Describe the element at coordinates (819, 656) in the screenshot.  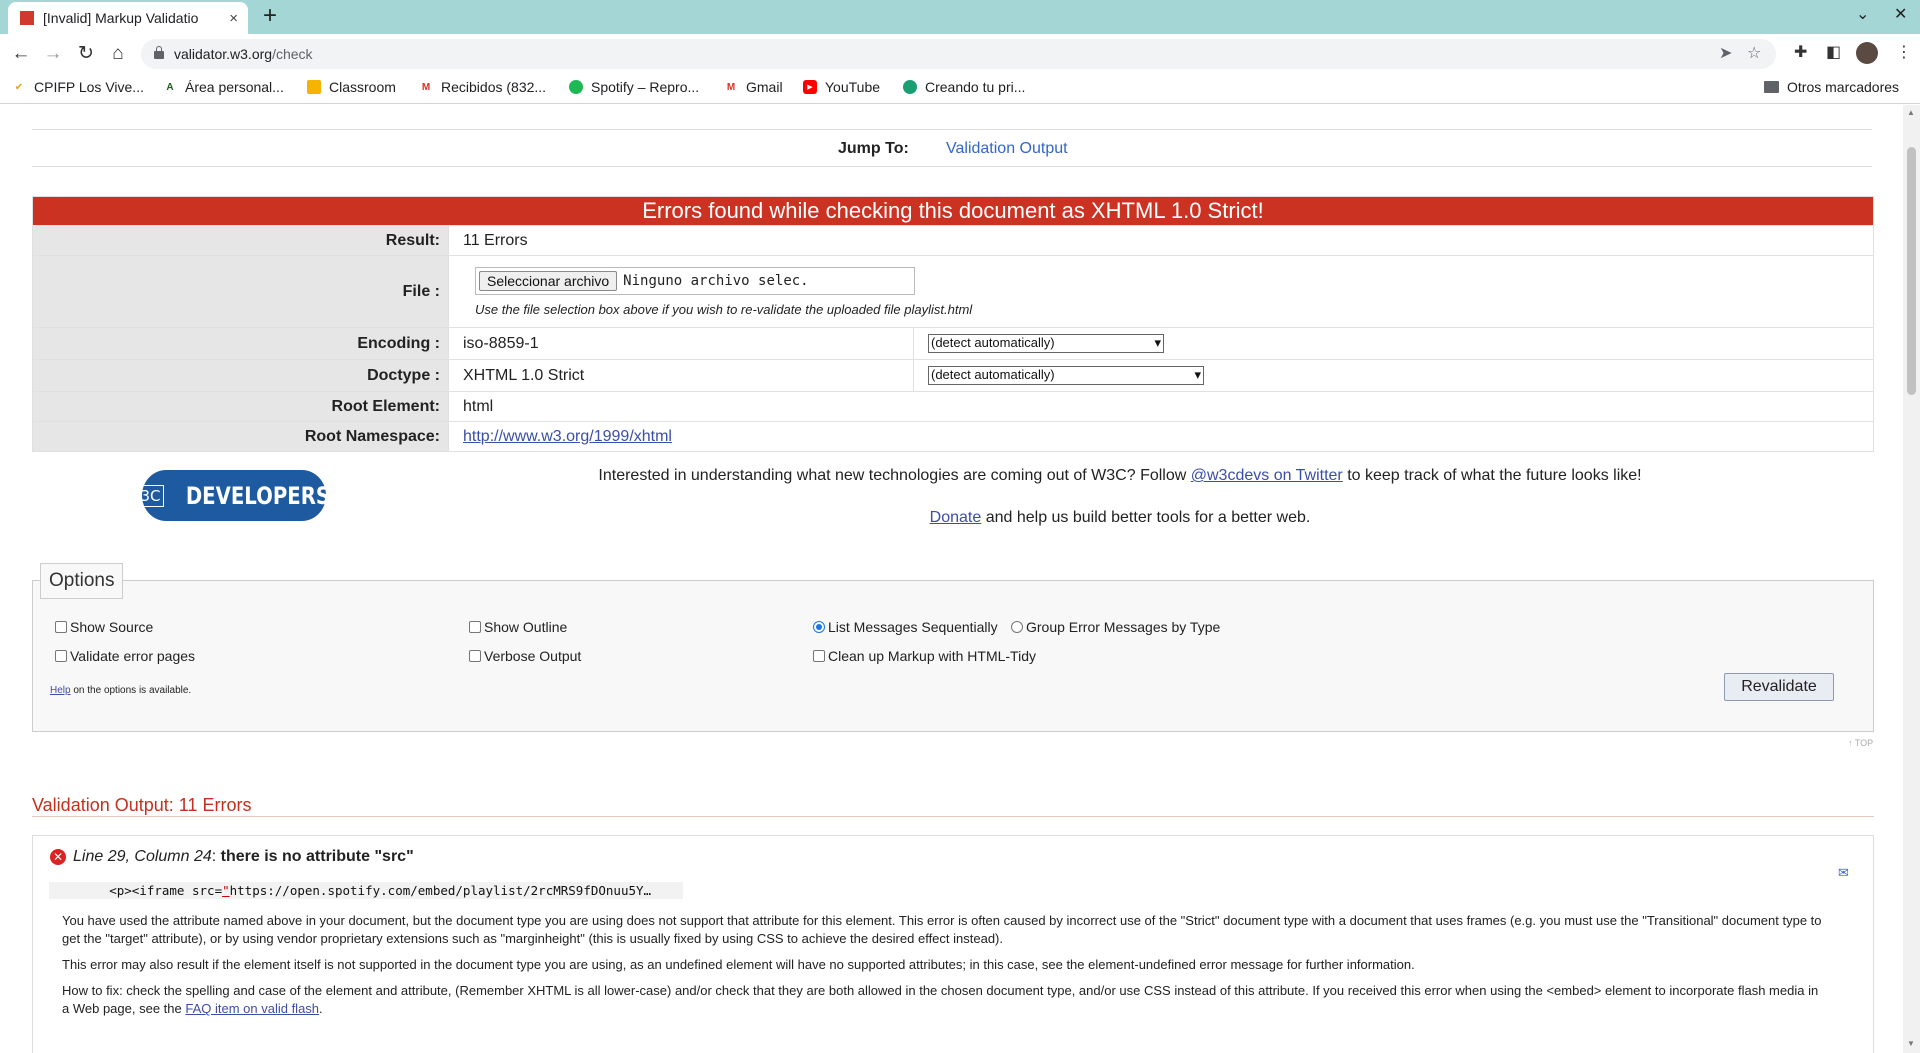
I see `cleanup-tidy-checkbox` at that location.